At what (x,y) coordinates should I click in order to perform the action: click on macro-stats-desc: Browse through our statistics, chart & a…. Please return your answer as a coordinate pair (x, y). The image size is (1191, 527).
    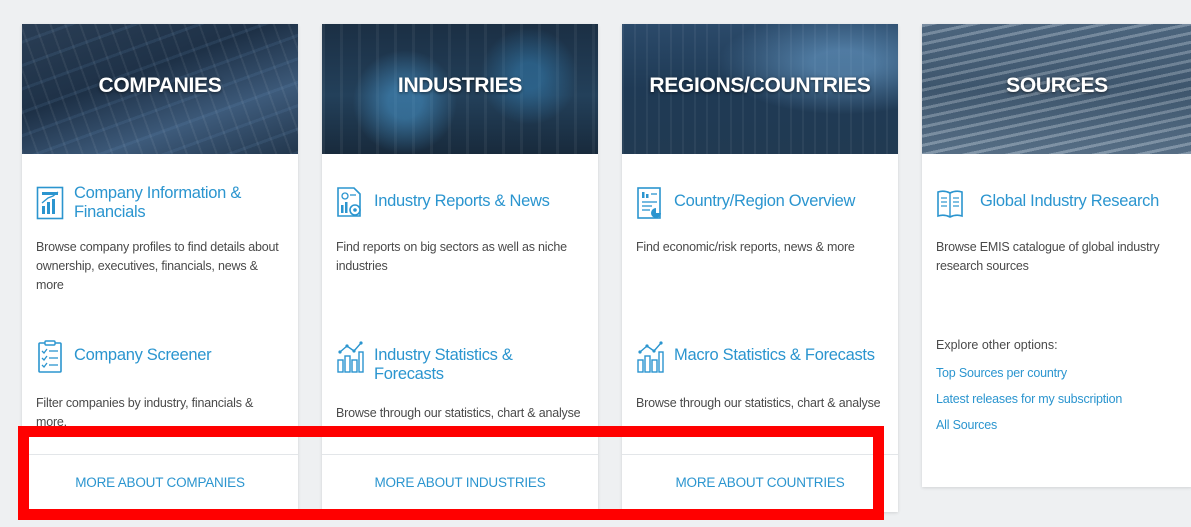
    Looking at the image, I should click on (758, 403).